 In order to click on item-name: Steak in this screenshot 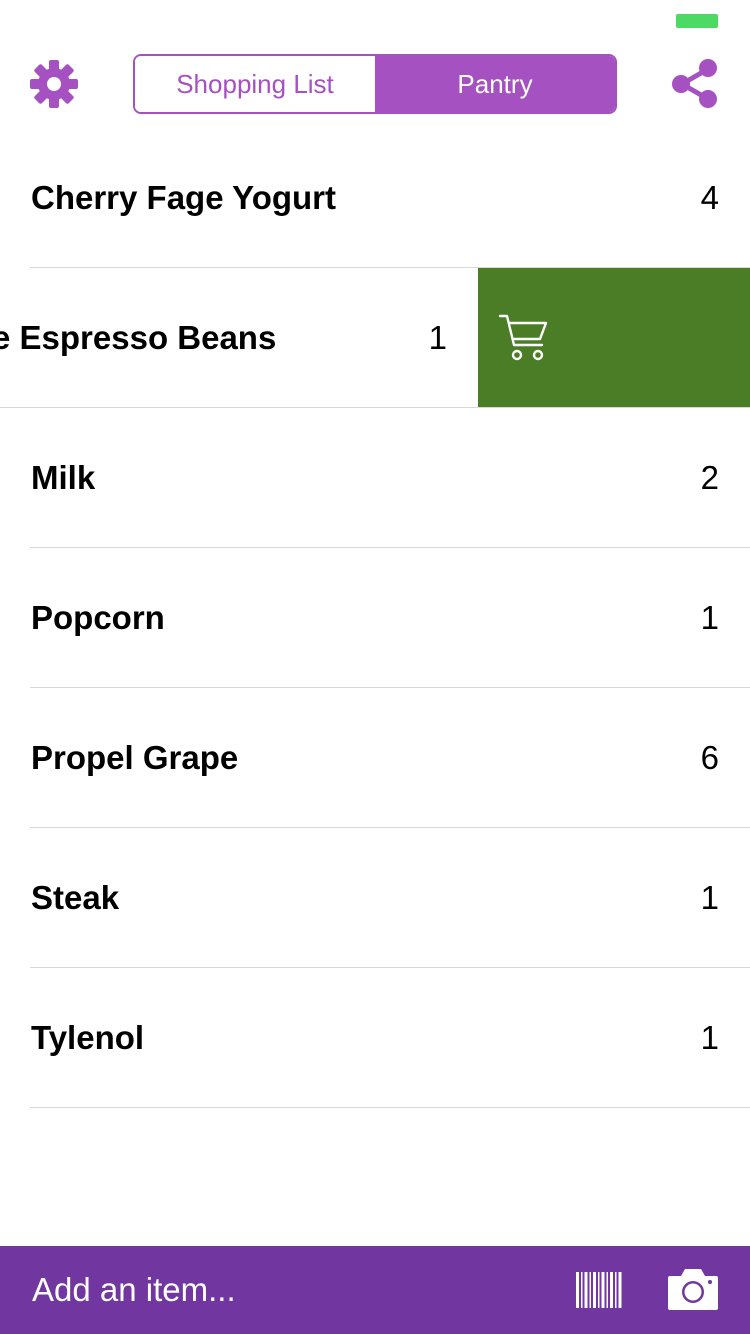, I will do `click(75, 897)`.